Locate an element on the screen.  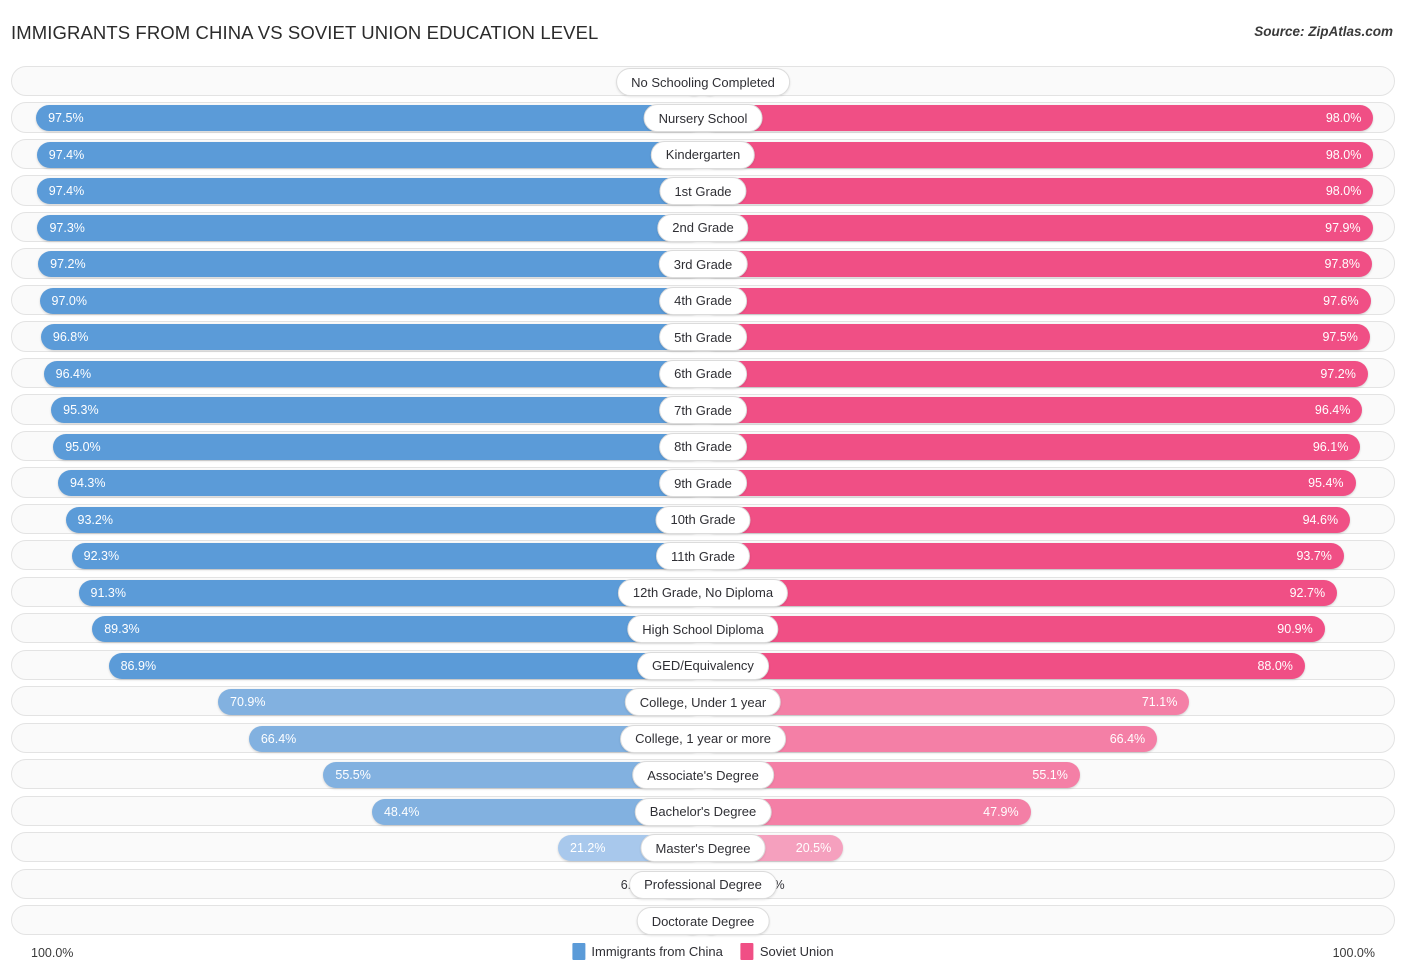
bar-row: 97.3% 97.9% 2nd Grade is located at coordinates (703, 227).